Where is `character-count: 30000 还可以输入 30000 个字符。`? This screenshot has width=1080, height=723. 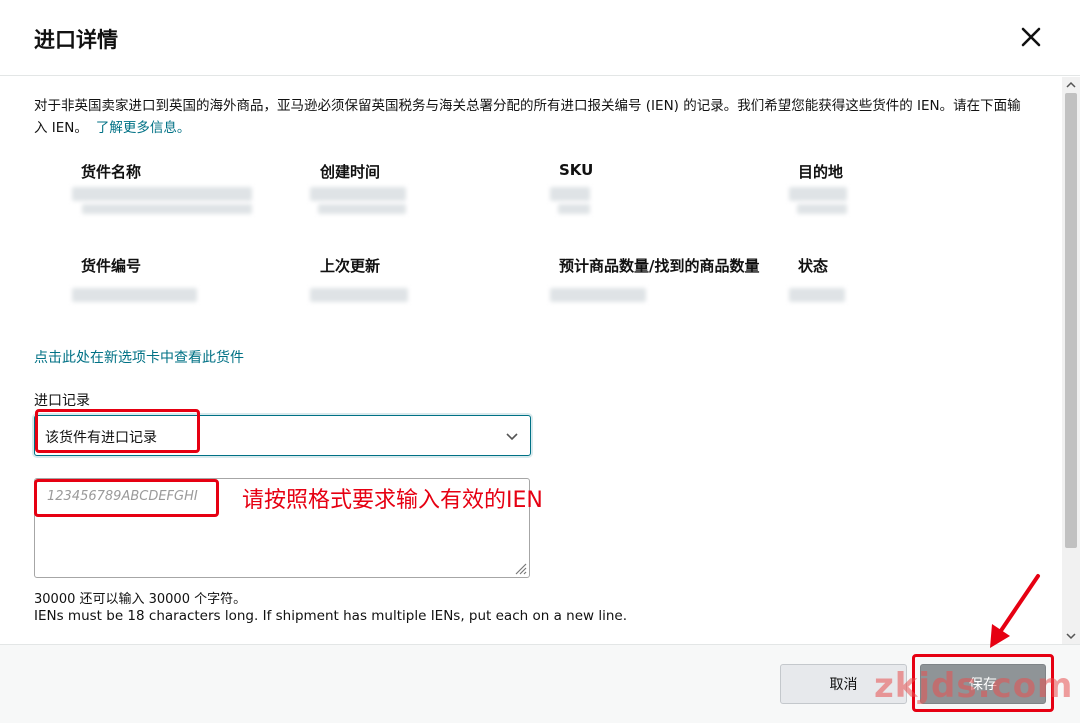 character-count: 30000 还可以输入 30000 个字符。 is located at coordinates (140, 599).